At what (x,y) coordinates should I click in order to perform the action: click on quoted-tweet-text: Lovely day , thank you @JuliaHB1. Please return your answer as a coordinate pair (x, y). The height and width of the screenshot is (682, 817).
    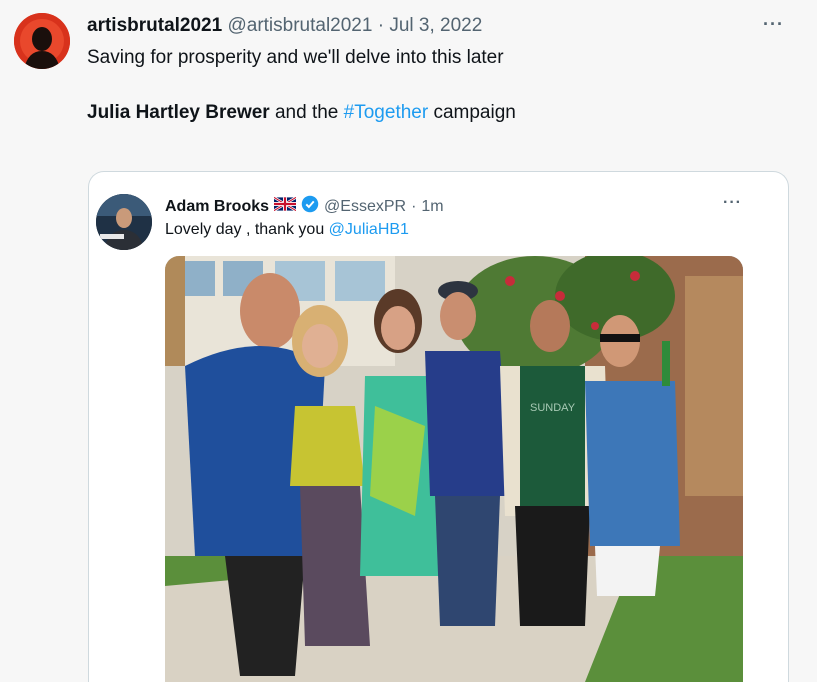
    Looking at the image, I should click on (287, 230).